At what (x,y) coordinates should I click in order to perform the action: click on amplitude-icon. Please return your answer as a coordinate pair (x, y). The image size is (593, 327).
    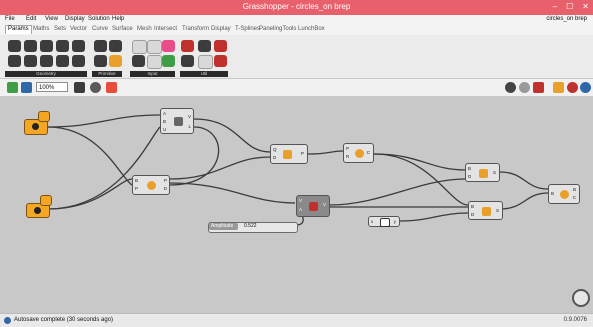
    Looking at the image, I should click on (313, 206).